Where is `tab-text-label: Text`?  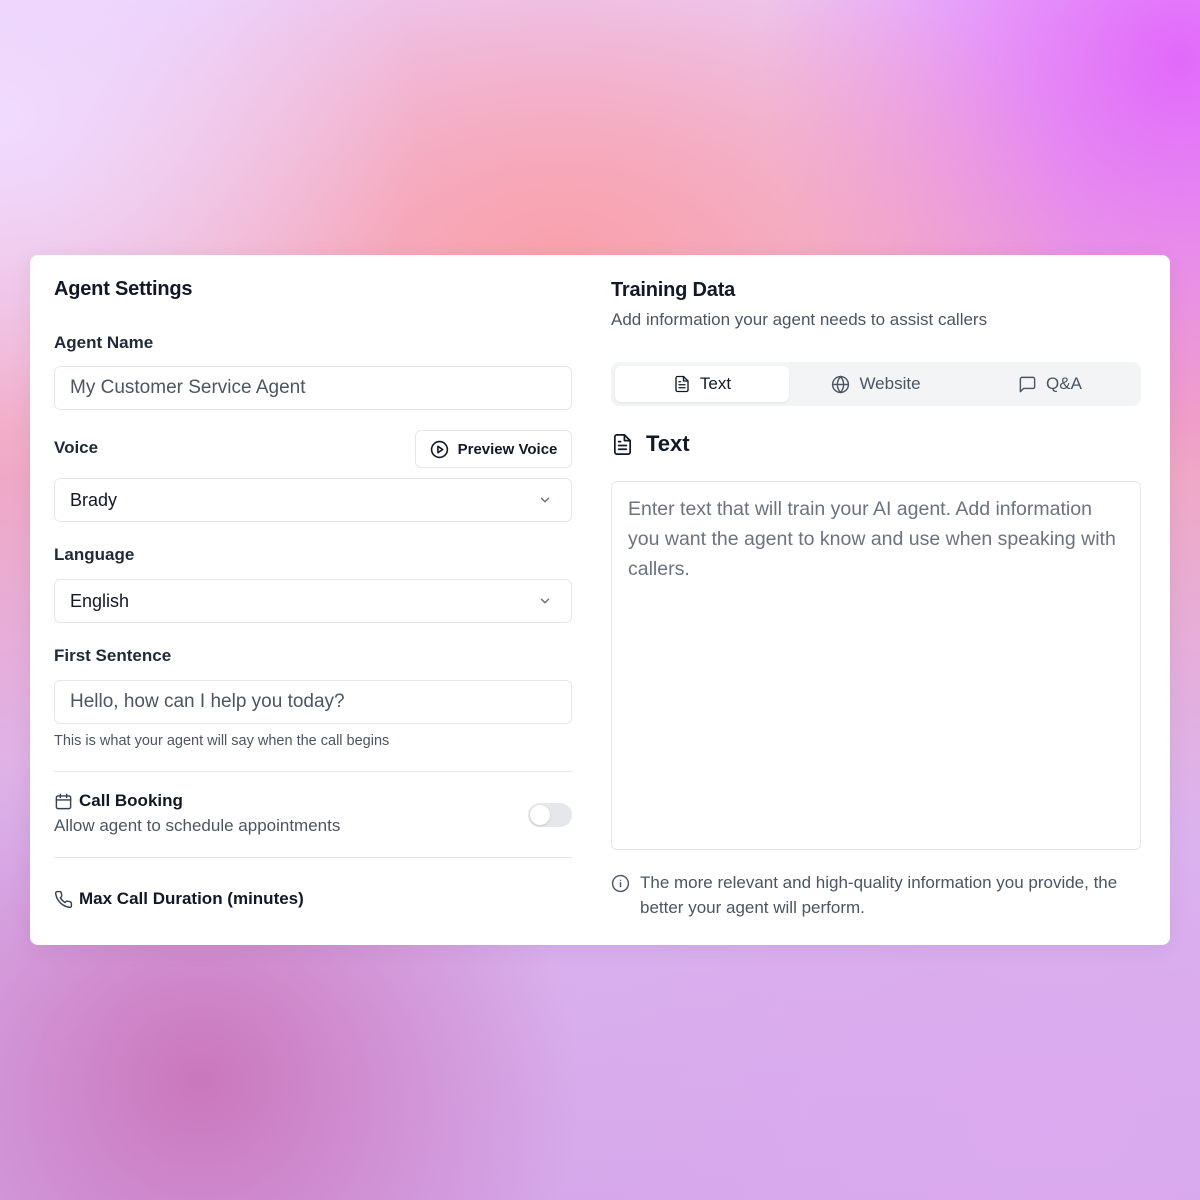
tab-text-label: Text is located at coordinates (715, 383).